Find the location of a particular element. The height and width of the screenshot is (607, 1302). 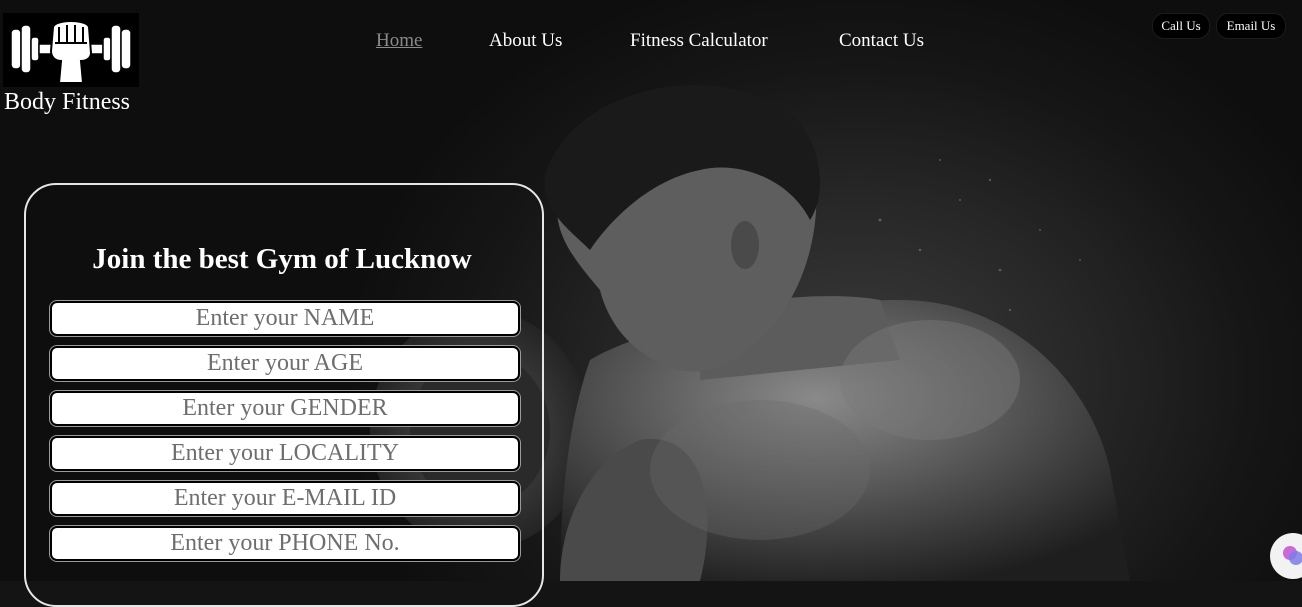

email-input is located at coordinates (285, 498).